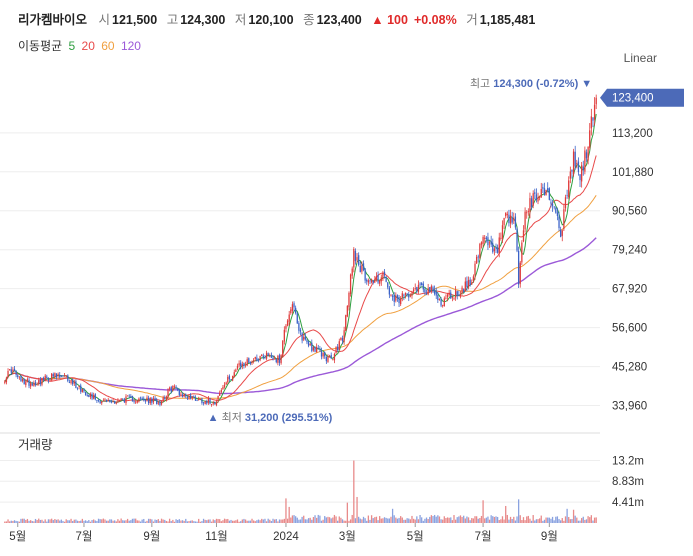 Image resolution: width=693 pixels, height=556 pixels. Describe the element at coordinates (628, 503) in the screenshot. I see `volume-tick: 4.41m` at that location.